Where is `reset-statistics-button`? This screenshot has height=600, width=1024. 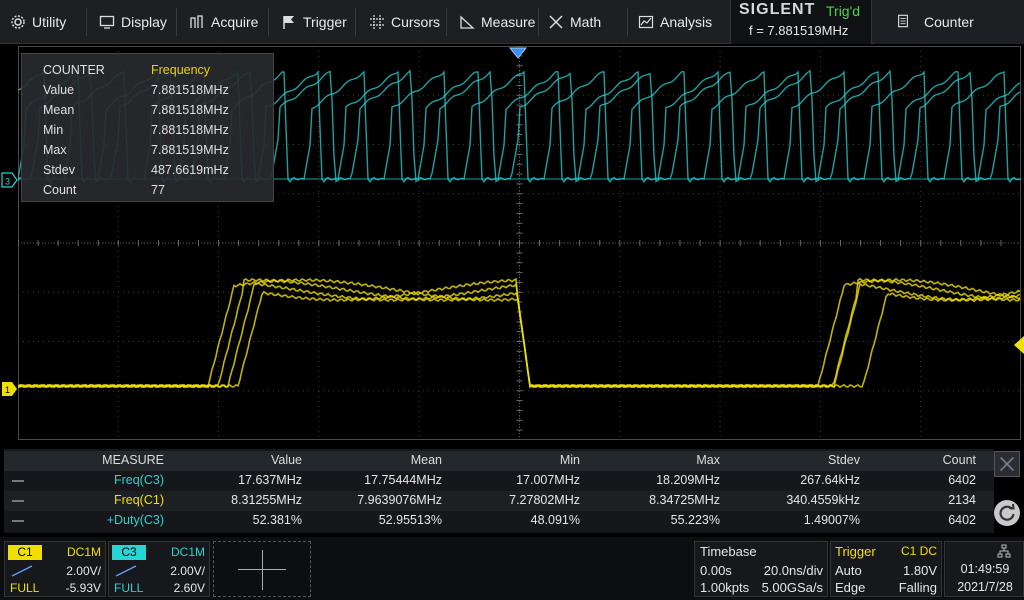 reset-statistics-button is located at coordinates (1007, 513).